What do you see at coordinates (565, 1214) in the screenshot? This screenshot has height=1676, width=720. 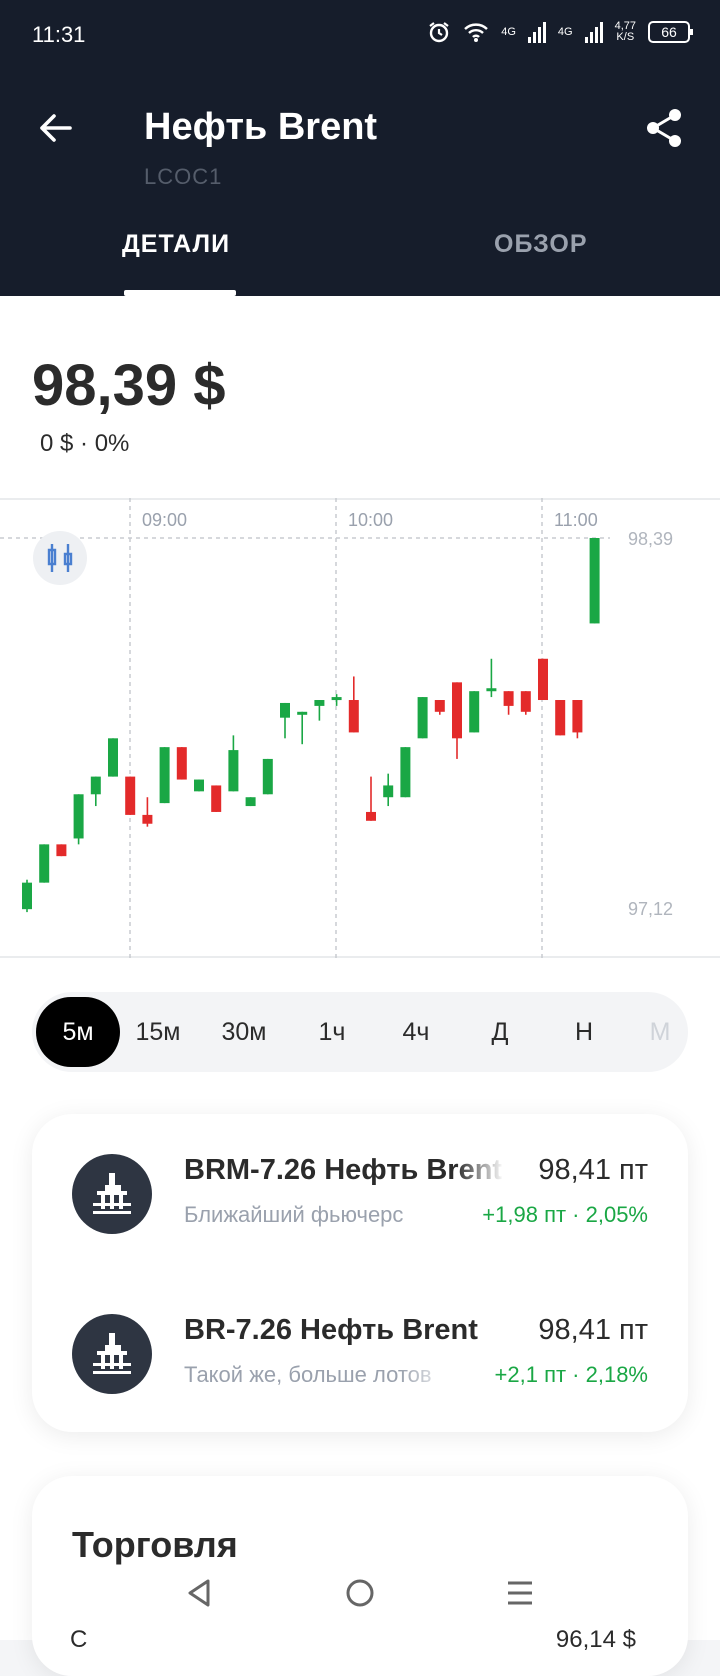 I see `futures-change: +1,98 пт · 2,05%` at bounding box center [565, 1214].